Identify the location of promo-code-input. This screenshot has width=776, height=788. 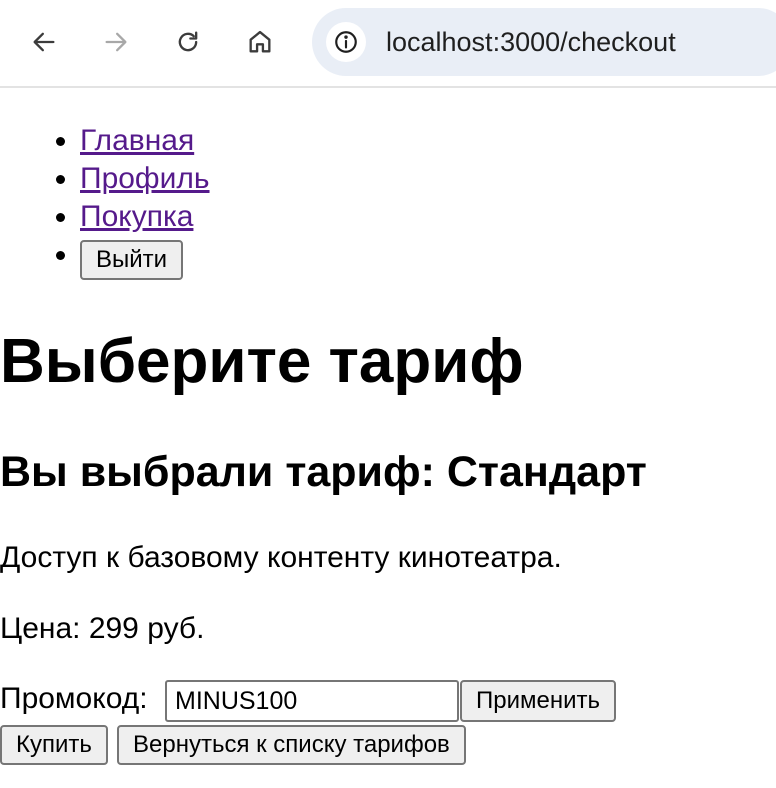
(312, 701).